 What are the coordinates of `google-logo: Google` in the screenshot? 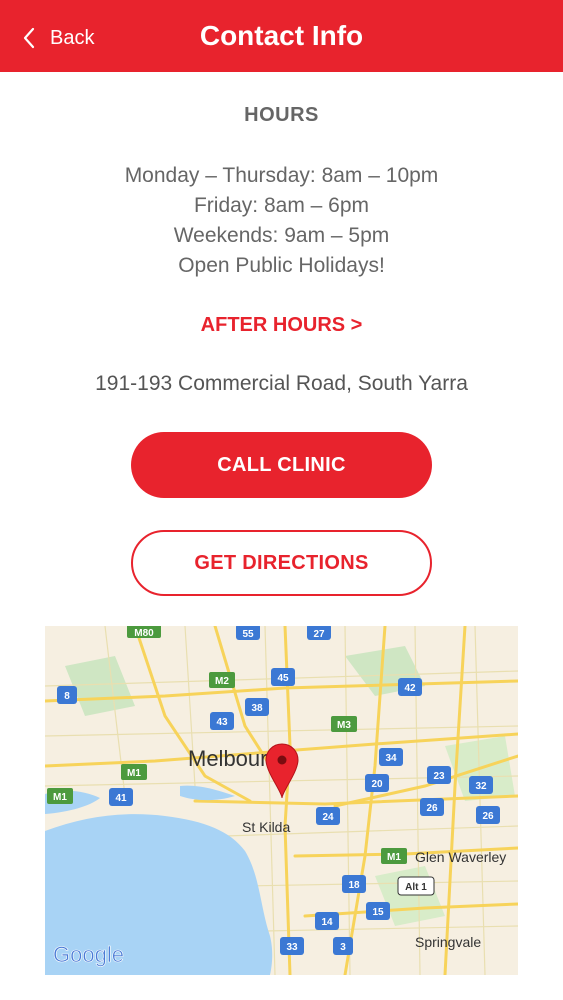 It's located at (88, 954).